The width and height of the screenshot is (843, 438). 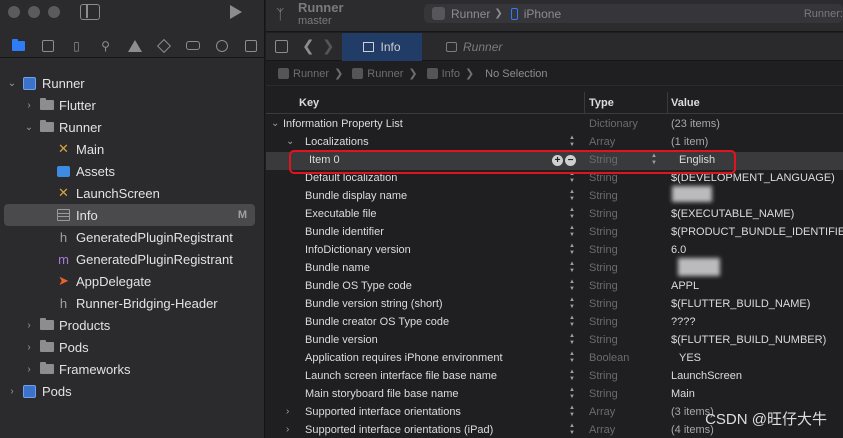 What do you see at coordinates (356, 196) in the screenshot?
I see `plist-key: Bundle display name` at bounding box center [356, 196].